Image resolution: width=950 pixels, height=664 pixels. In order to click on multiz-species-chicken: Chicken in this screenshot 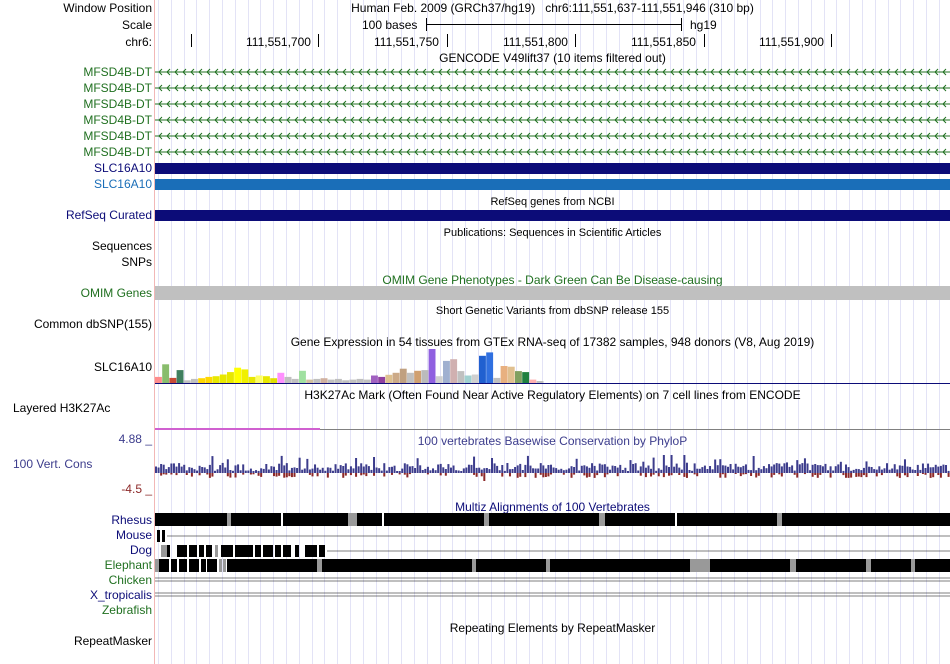, I will do `click(130, 580)`.